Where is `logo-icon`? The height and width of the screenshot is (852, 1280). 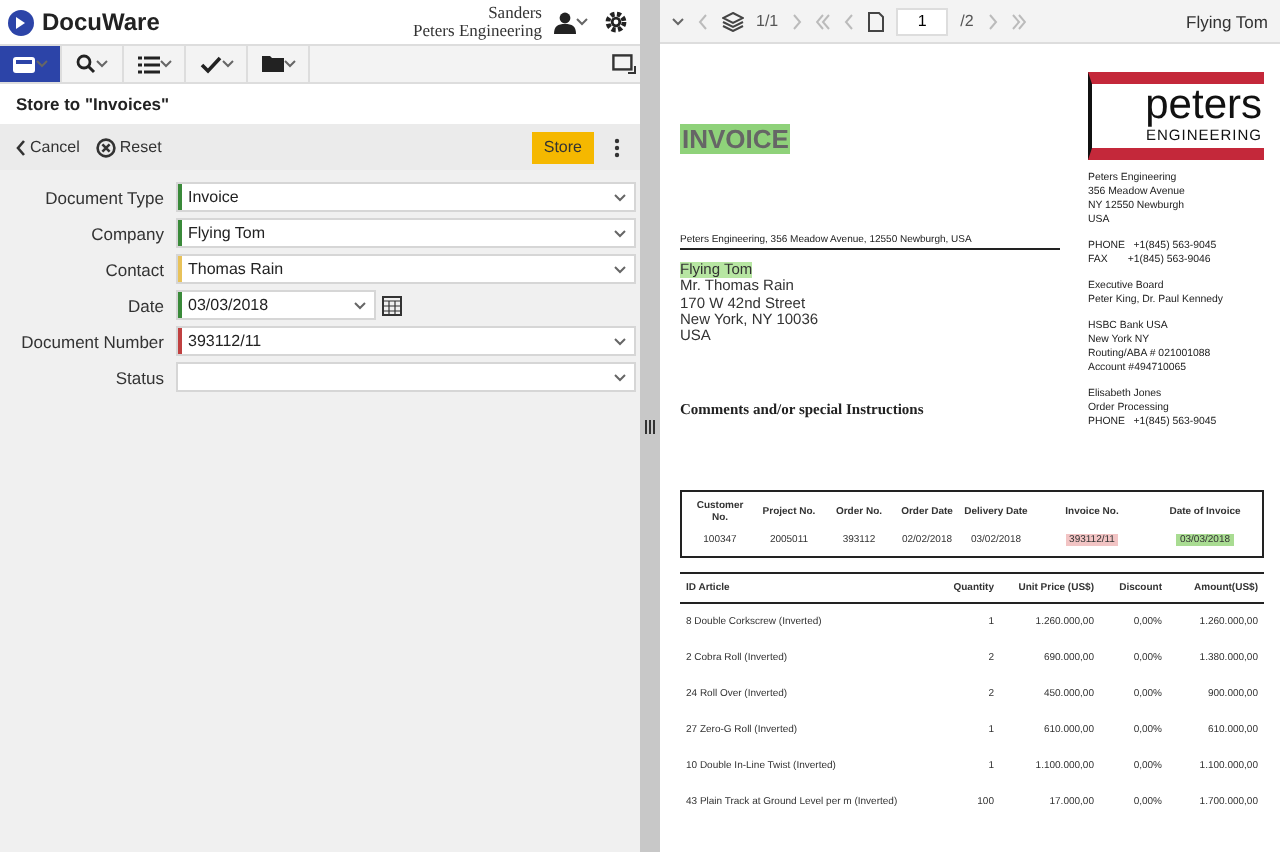
logo-icon is located at coordinates (21, 22).